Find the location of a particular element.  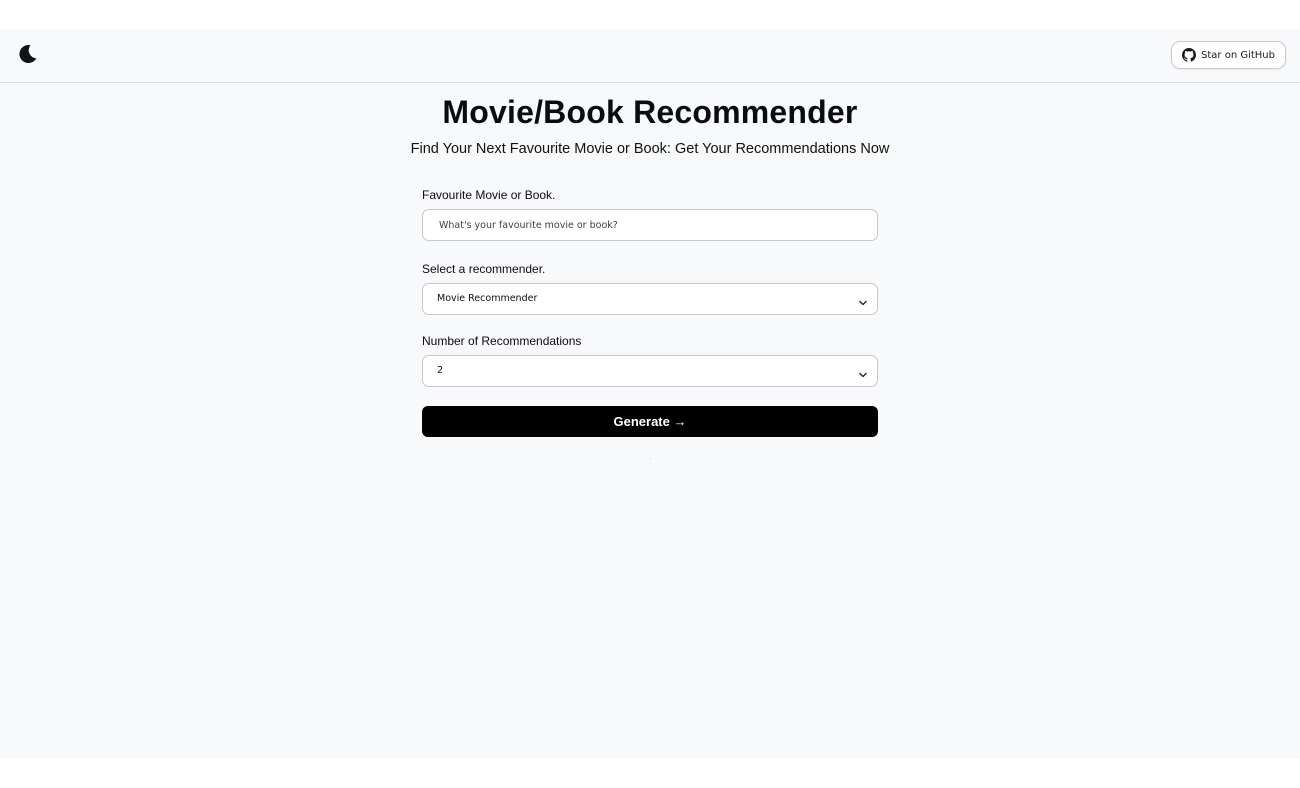

count-selected-value: 2 is located at coordinates (440, 370).